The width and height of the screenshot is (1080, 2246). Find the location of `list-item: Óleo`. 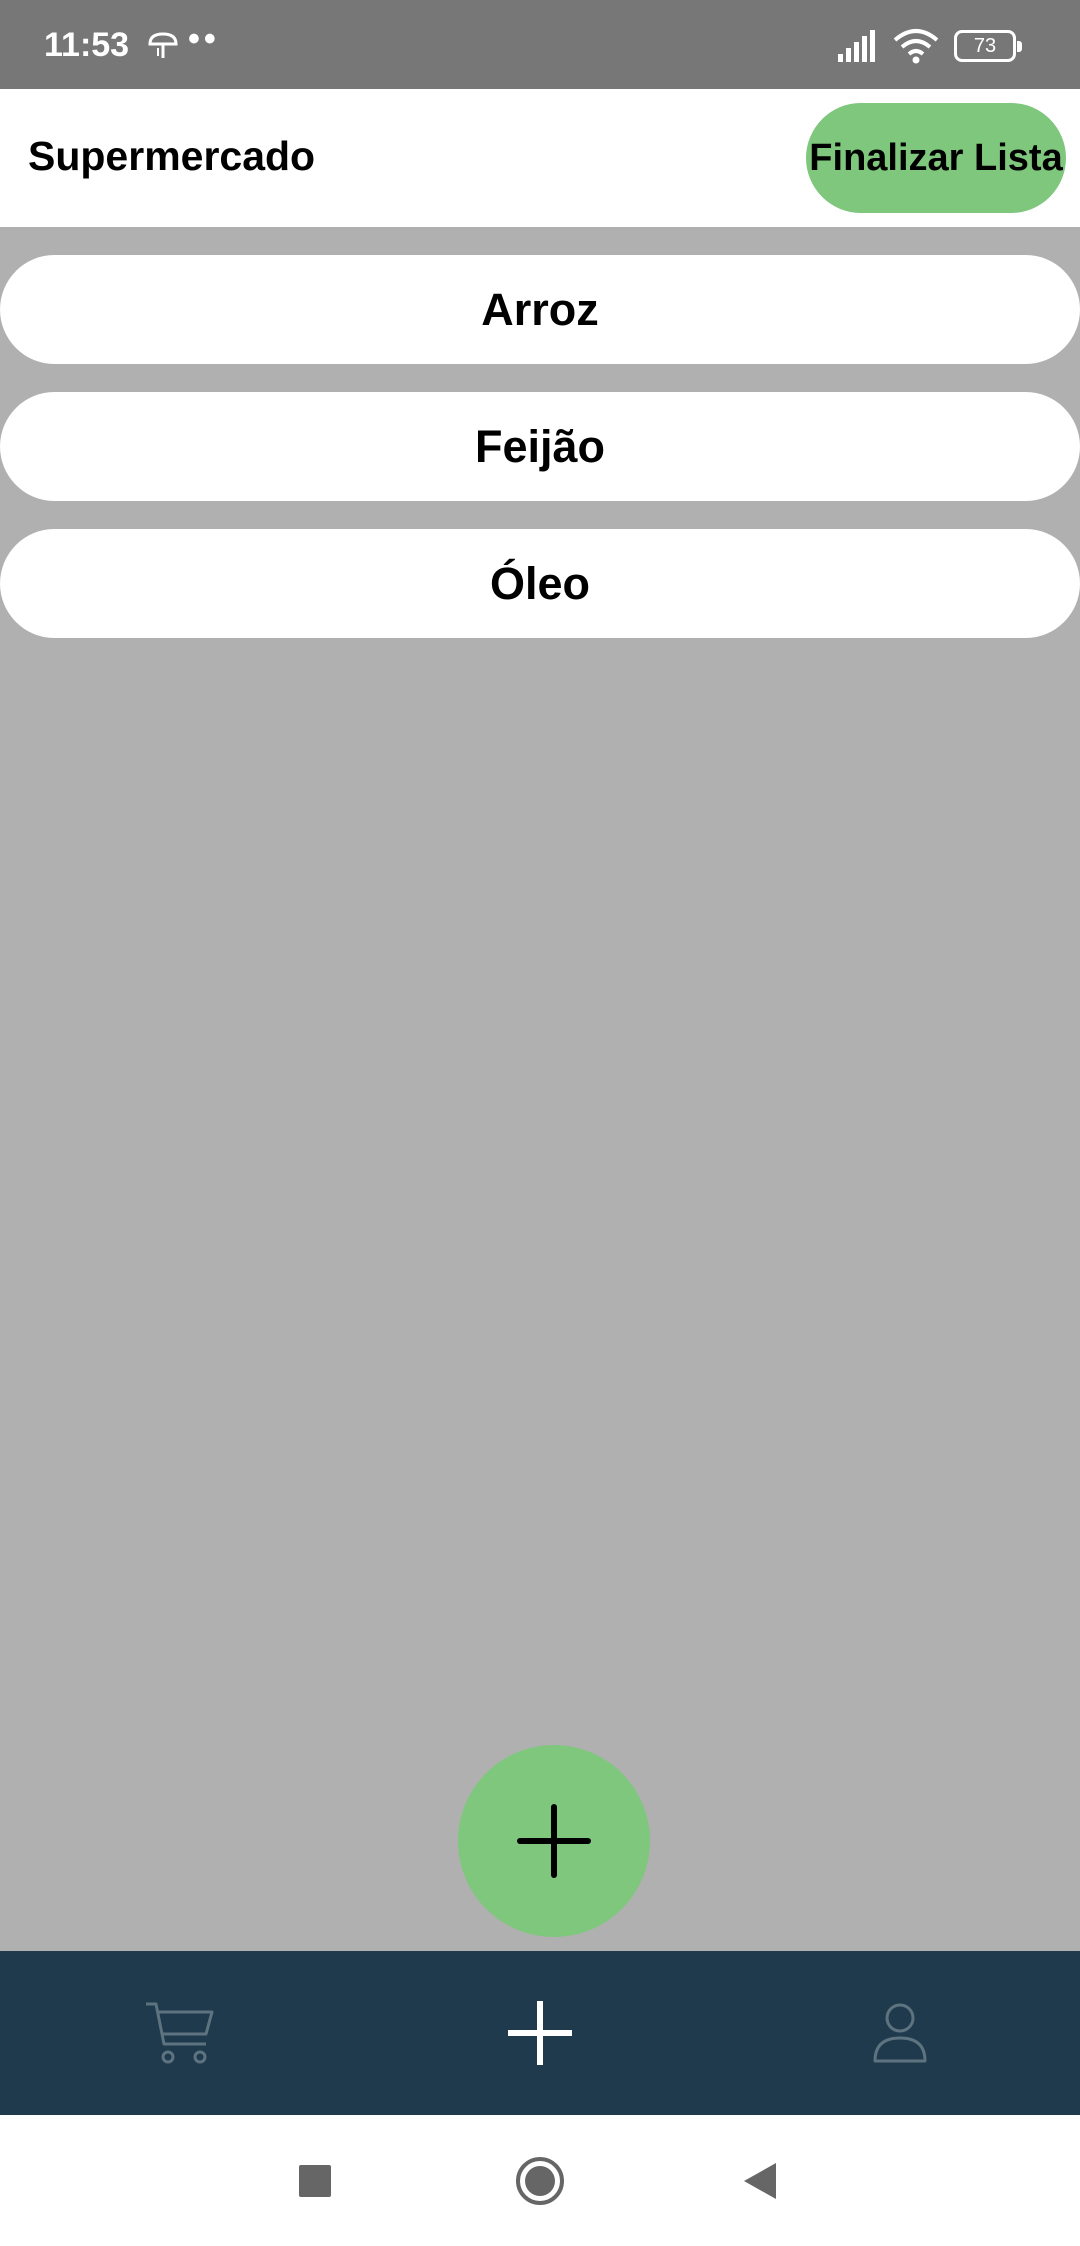

list-item: Óleo is located at coordinates (540, 583).